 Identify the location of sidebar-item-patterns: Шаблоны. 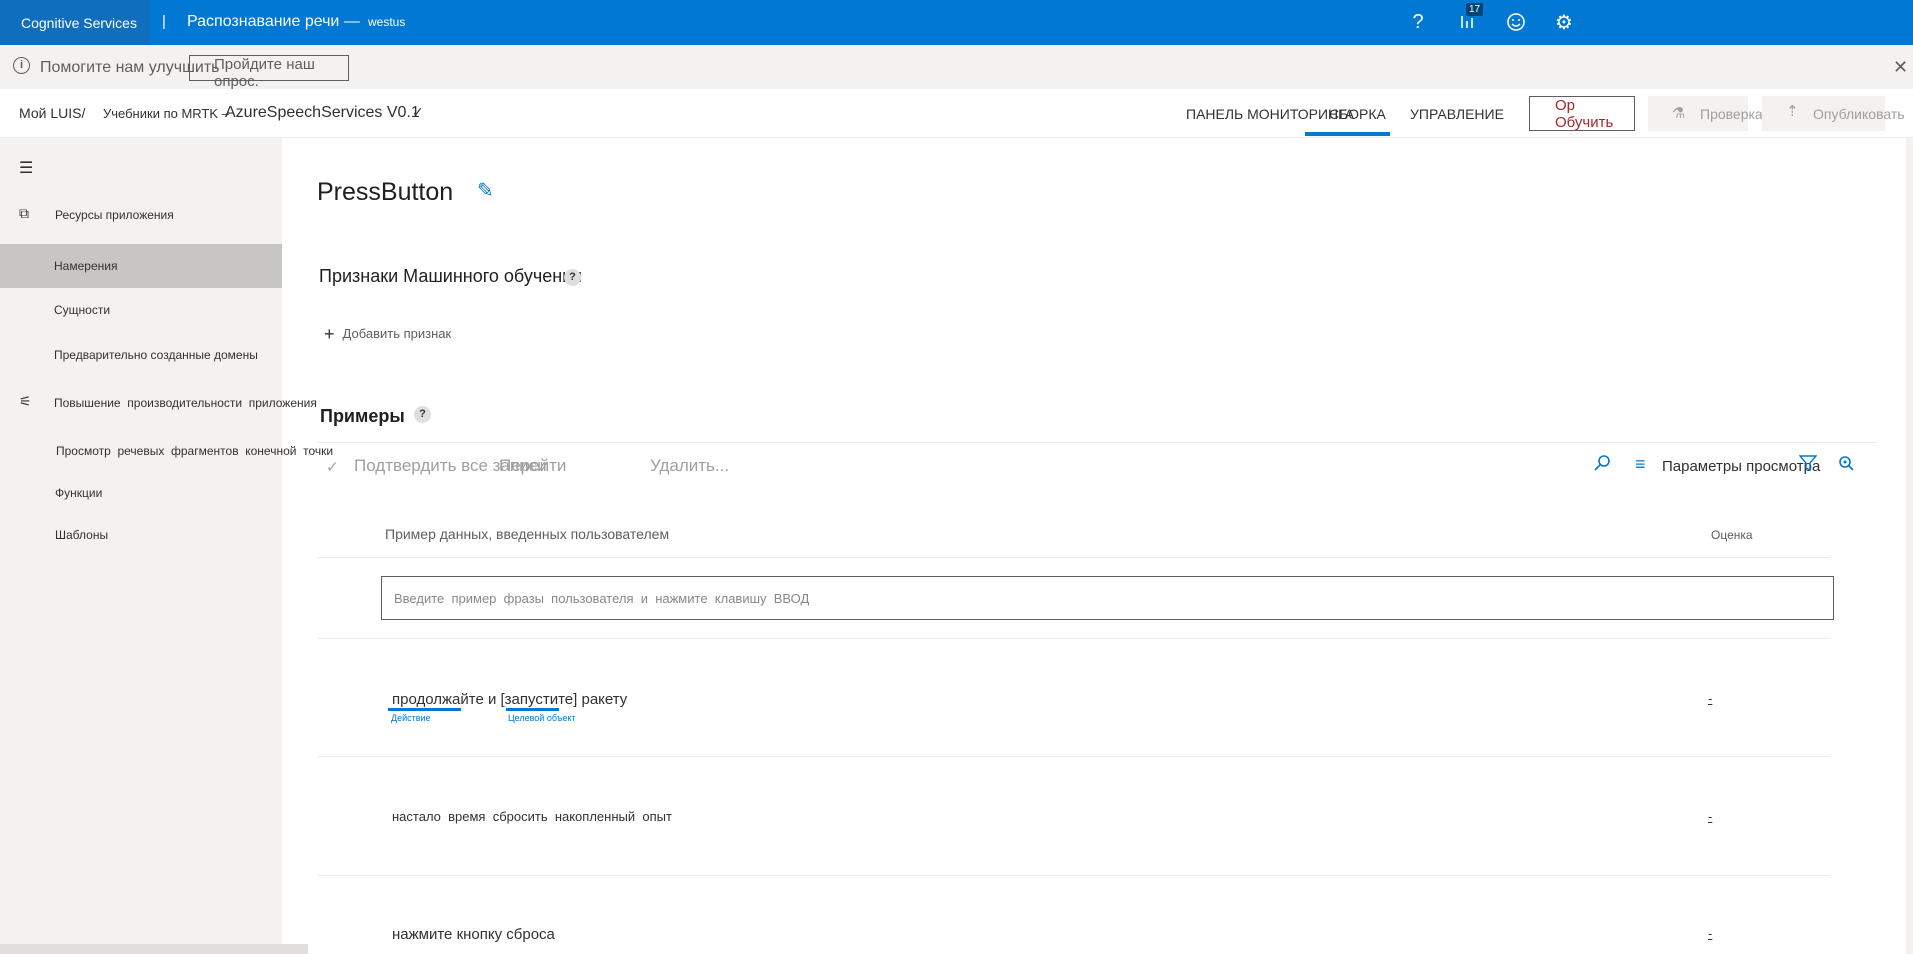
(141, 538).